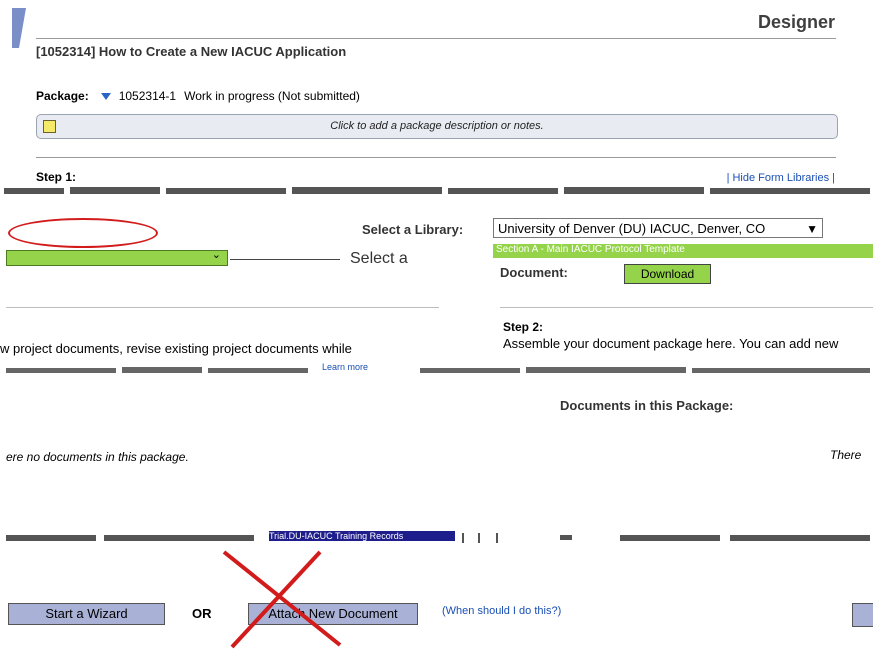 Image resolution: width=873 pixels, height=649 pixels. I want to click on document-dropdown: ⌄, so click(117, 257).